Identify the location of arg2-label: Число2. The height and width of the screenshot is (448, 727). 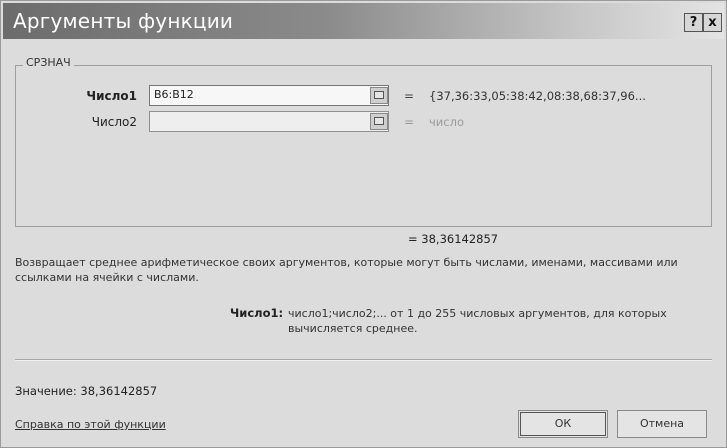
(114, 122).